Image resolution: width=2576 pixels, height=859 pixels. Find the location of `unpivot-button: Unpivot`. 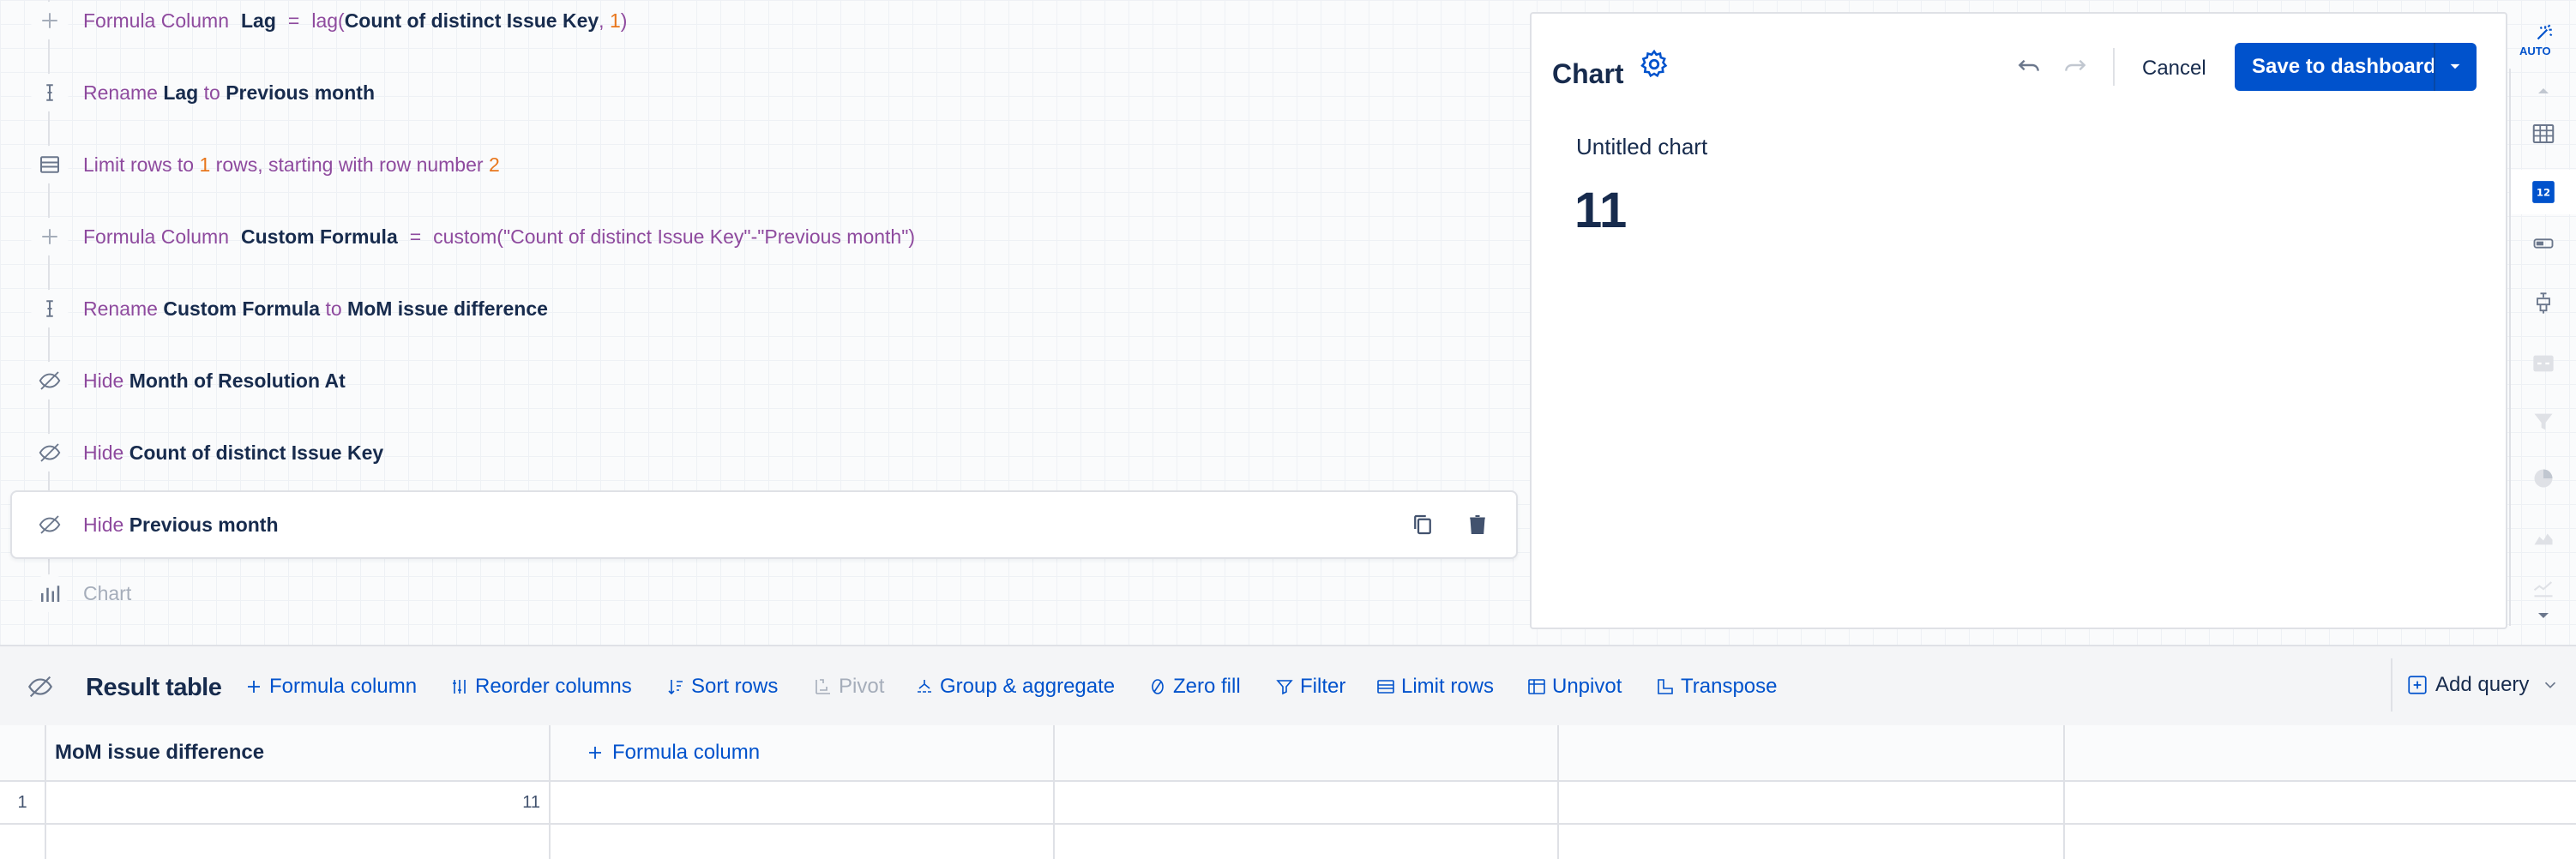

unpivot-button: Unpivot is located at coordinates (1574, 687).